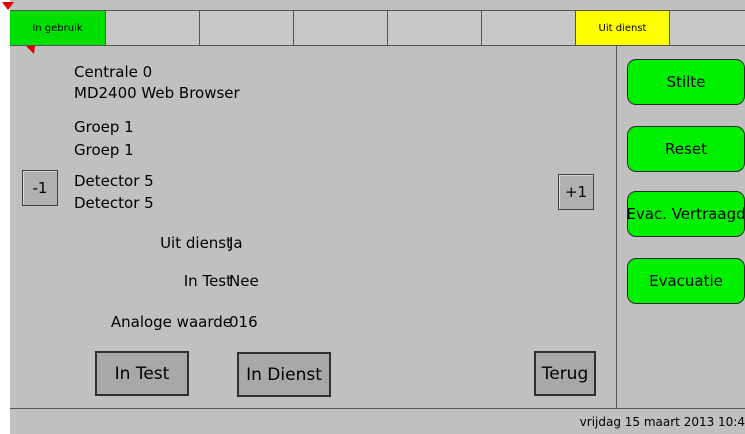 Image resolution: width=745 pixels, height=434 pixels. Describe the element at coordinates (157, 93) in the screenshot. I see `browser-name: MD2400 Web Browser` at that location.